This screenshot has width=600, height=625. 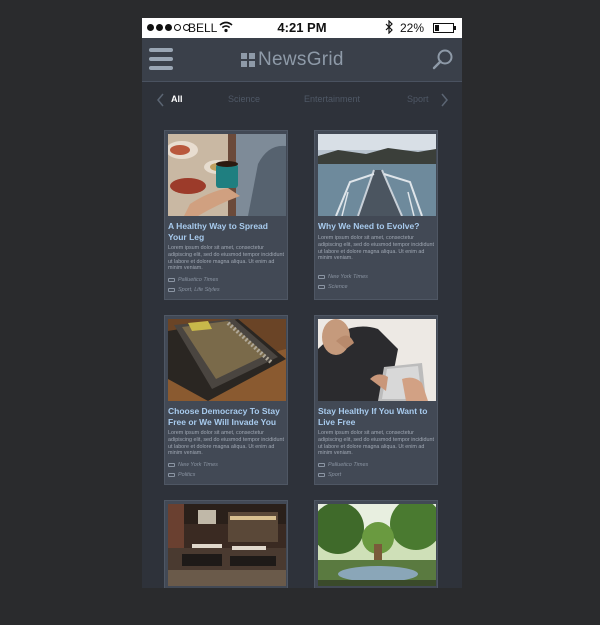 I want to click on article-thumbnail-tablet, so click(x=377, y=360).